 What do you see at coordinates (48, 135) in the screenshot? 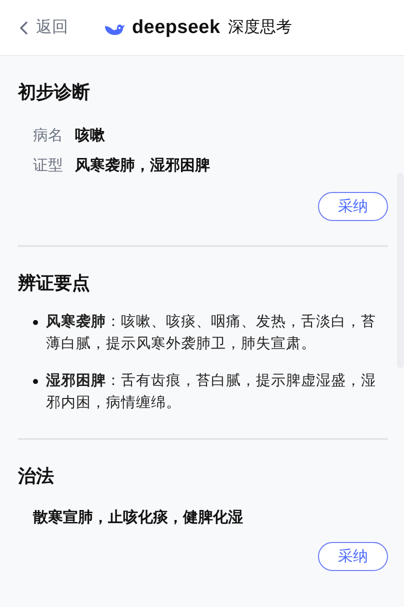
I see `field-label: 病名` at bounding box center [48, 135].